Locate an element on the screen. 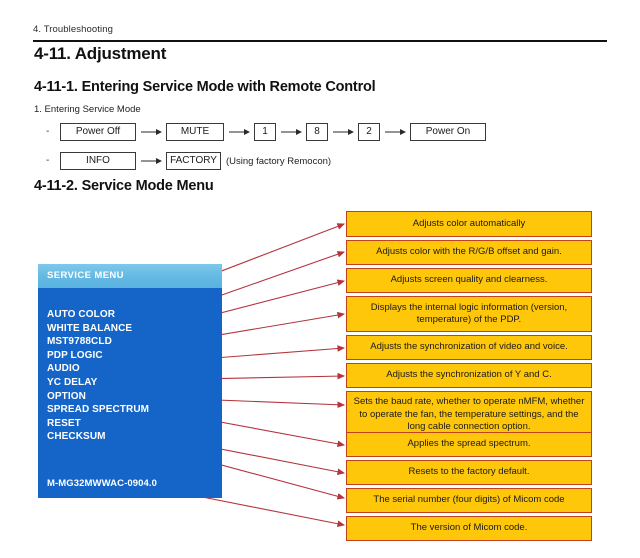 The image size is (640, 558). running-header: 4. Troubleshooting is located at coordinates (73, 29).